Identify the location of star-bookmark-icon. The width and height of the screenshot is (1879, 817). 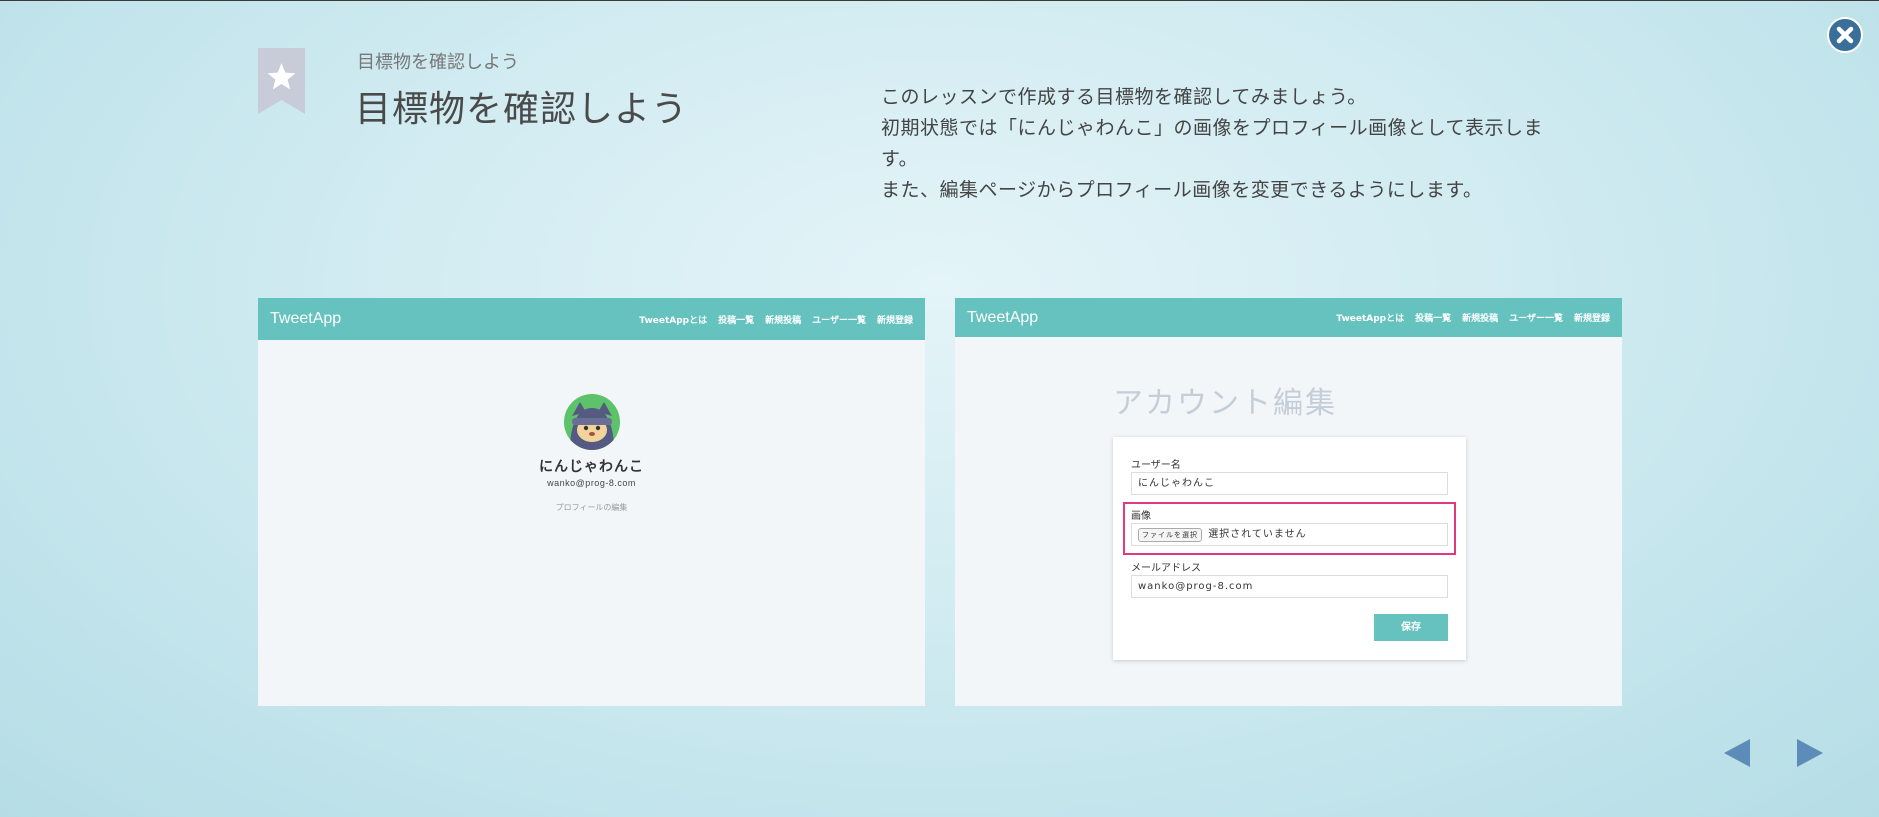
(281, 81).